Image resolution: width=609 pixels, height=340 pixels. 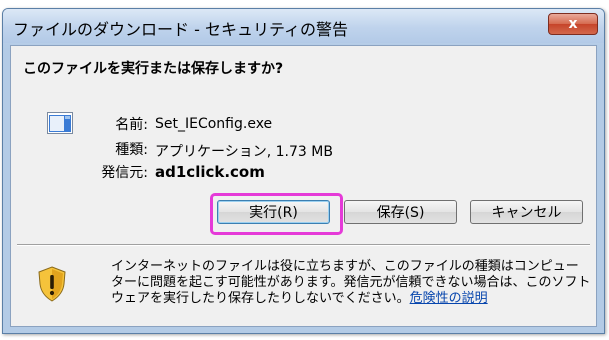 What do you see at coordinates (131, 150) in the screenshot?
I see `type-label: 種類:` at bounding box center [131, 150].